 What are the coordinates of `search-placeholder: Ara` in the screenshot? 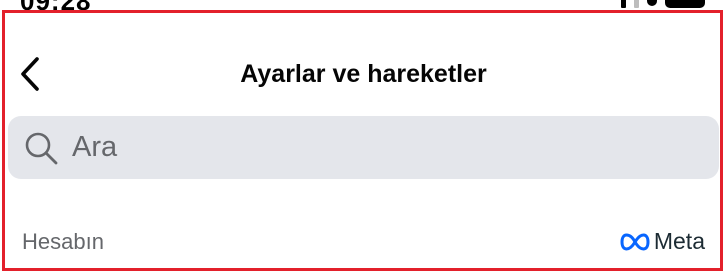 It's located at (95, 147).